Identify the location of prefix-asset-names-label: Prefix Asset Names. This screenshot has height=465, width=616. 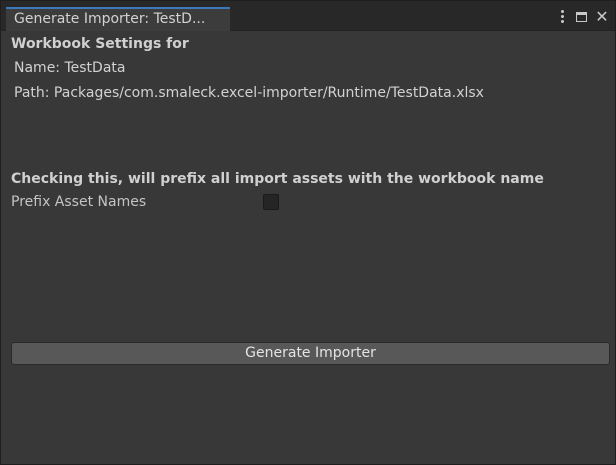
(79, 202).